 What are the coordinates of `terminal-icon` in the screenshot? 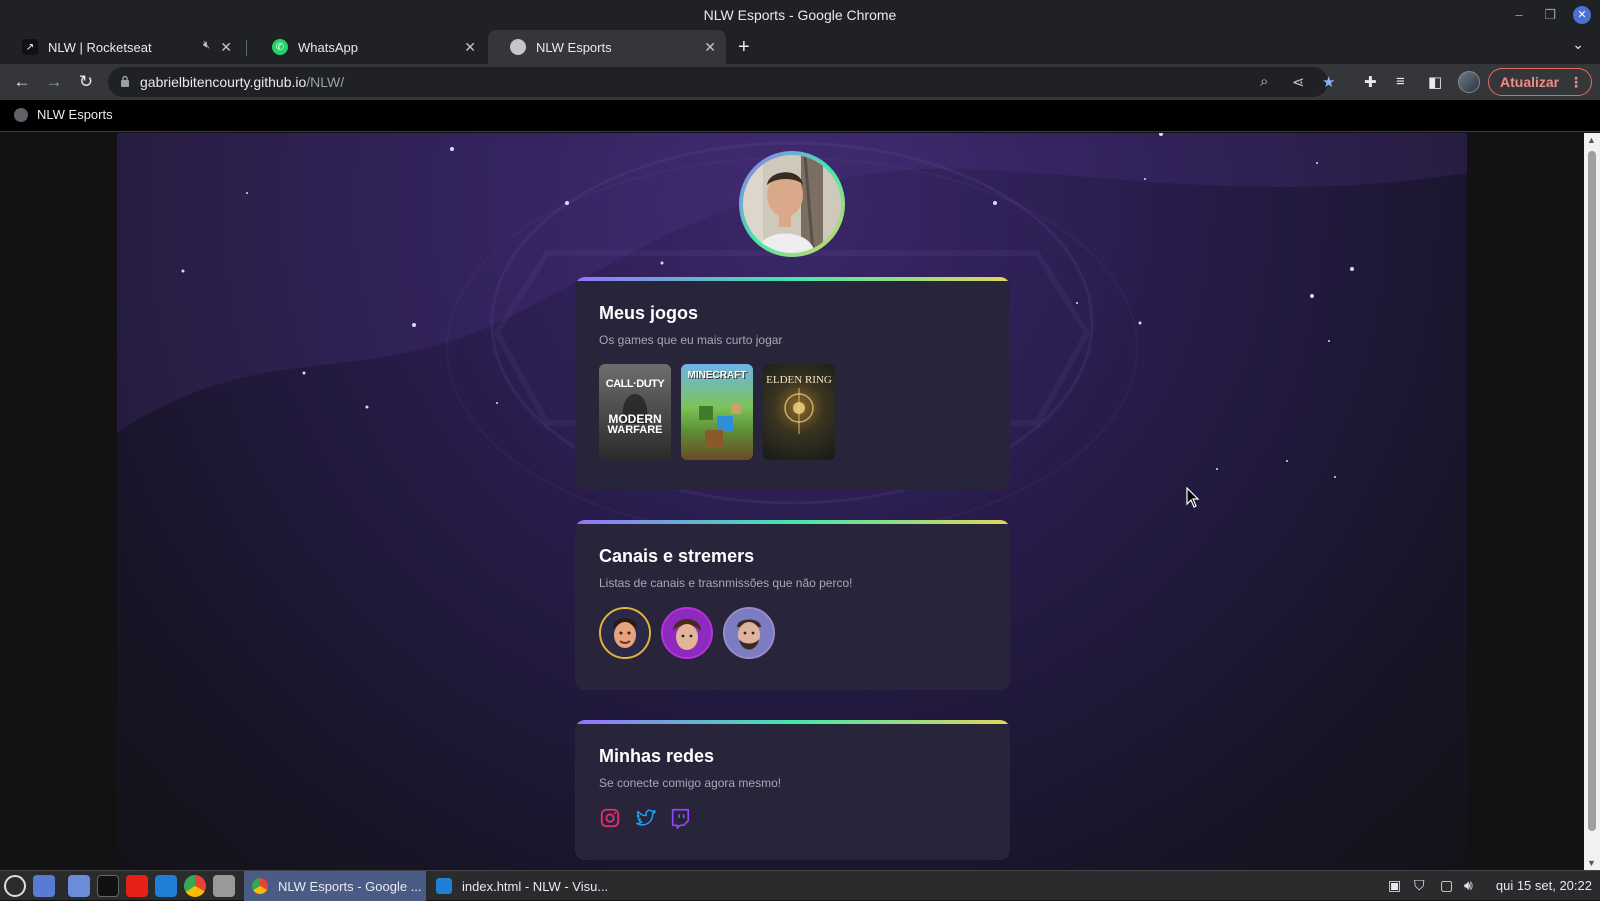 It's located at (108, 886).